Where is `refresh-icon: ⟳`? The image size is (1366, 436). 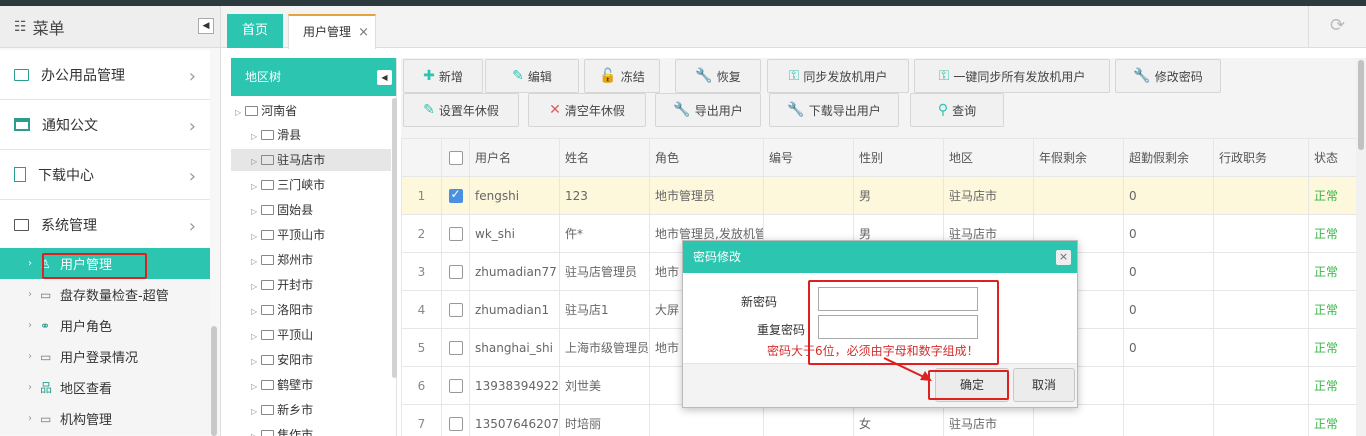 refresh-icon: ⟳ is located at coordinates (1337, 26).